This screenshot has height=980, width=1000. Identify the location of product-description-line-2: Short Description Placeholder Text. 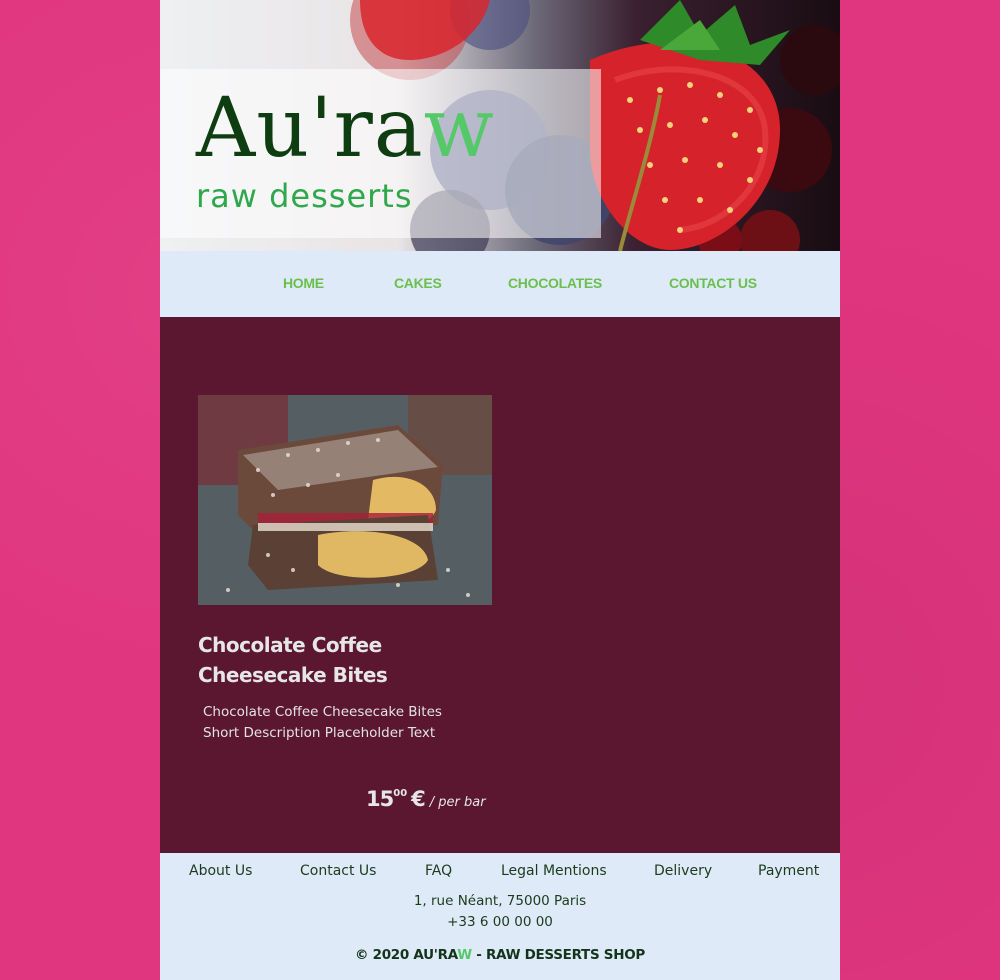
(319, 733).